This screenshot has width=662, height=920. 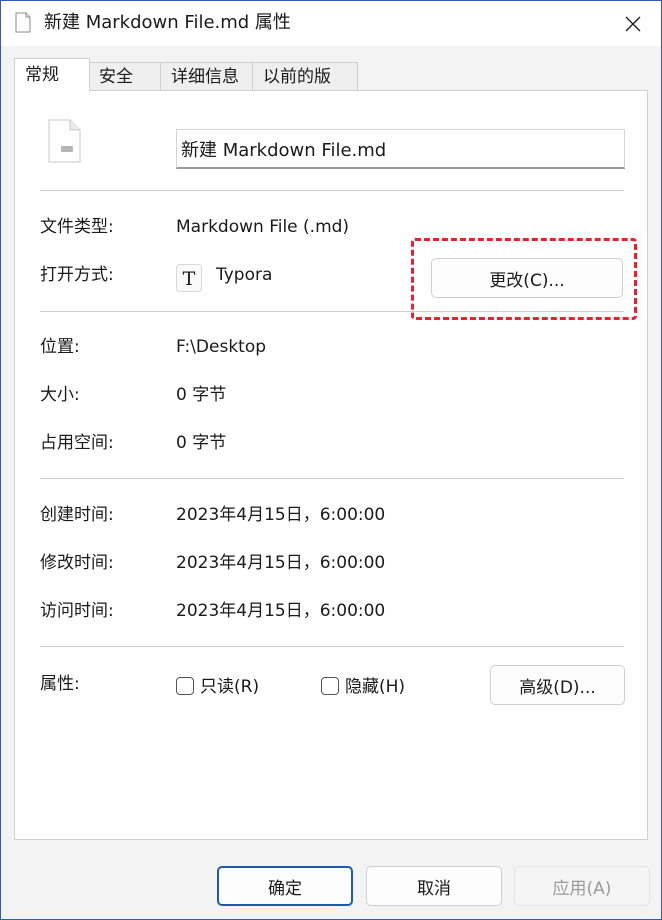 What do you see at coordinates (305, 88) in the screenshot?
I see `tab-previous-versions: 以前的版本` at bounding box center [305, 88].